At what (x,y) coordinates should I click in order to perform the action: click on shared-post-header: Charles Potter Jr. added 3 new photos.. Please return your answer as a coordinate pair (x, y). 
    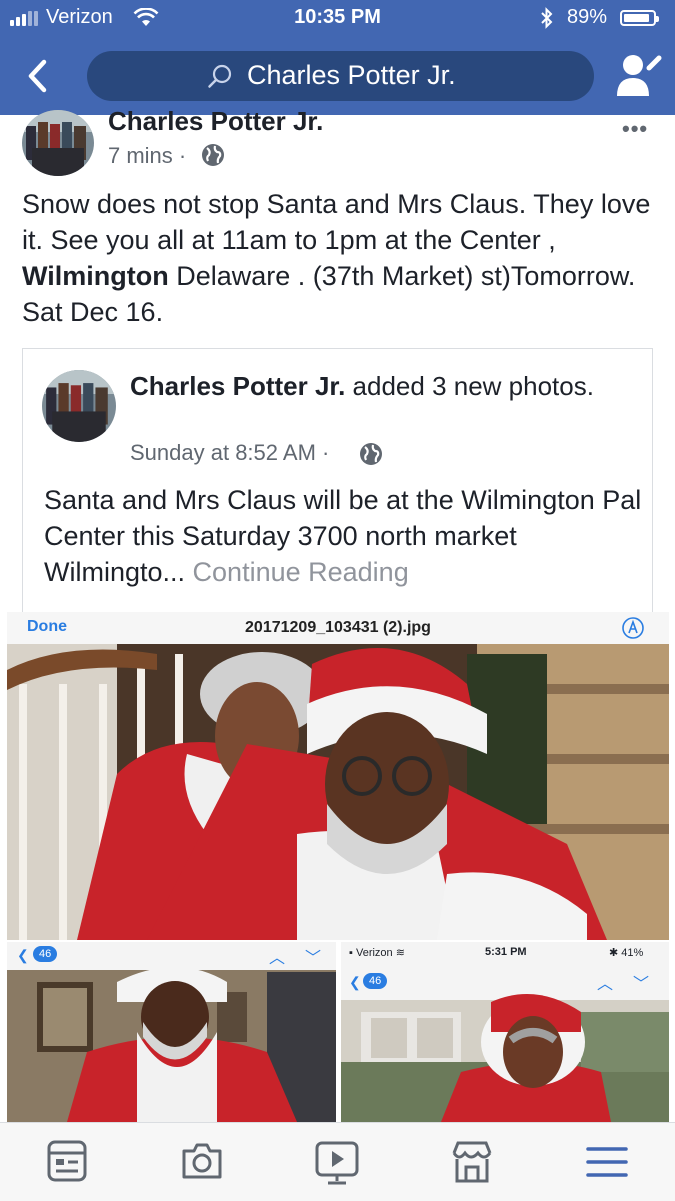
    Looking at the image, I should click on (380, 386).